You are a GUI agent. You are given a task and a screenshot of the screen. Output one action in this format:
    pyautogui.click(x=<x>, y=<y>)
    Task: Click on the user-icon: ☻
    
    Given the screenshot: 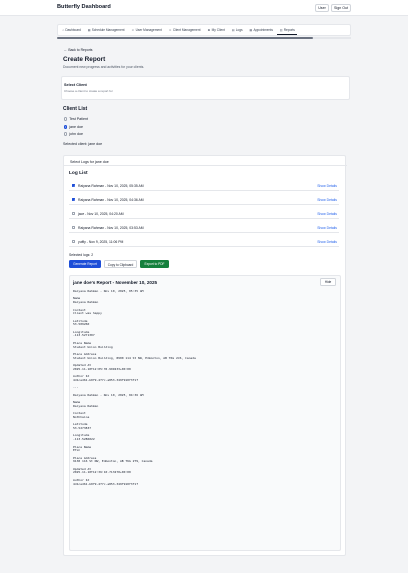 What is the action you would take?
    pyautogui.click(x=209, y=30)
    